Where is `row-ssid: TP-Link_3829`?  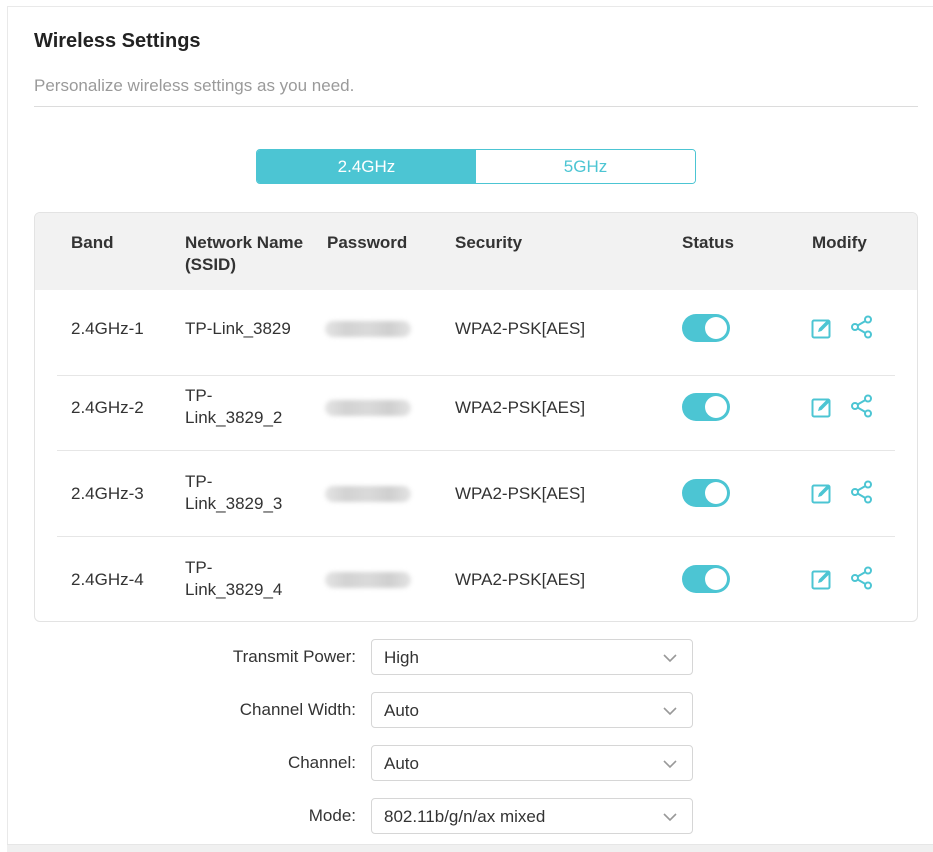 row-ssid: TP-Link_3829 is located at coordinates (238, 329).